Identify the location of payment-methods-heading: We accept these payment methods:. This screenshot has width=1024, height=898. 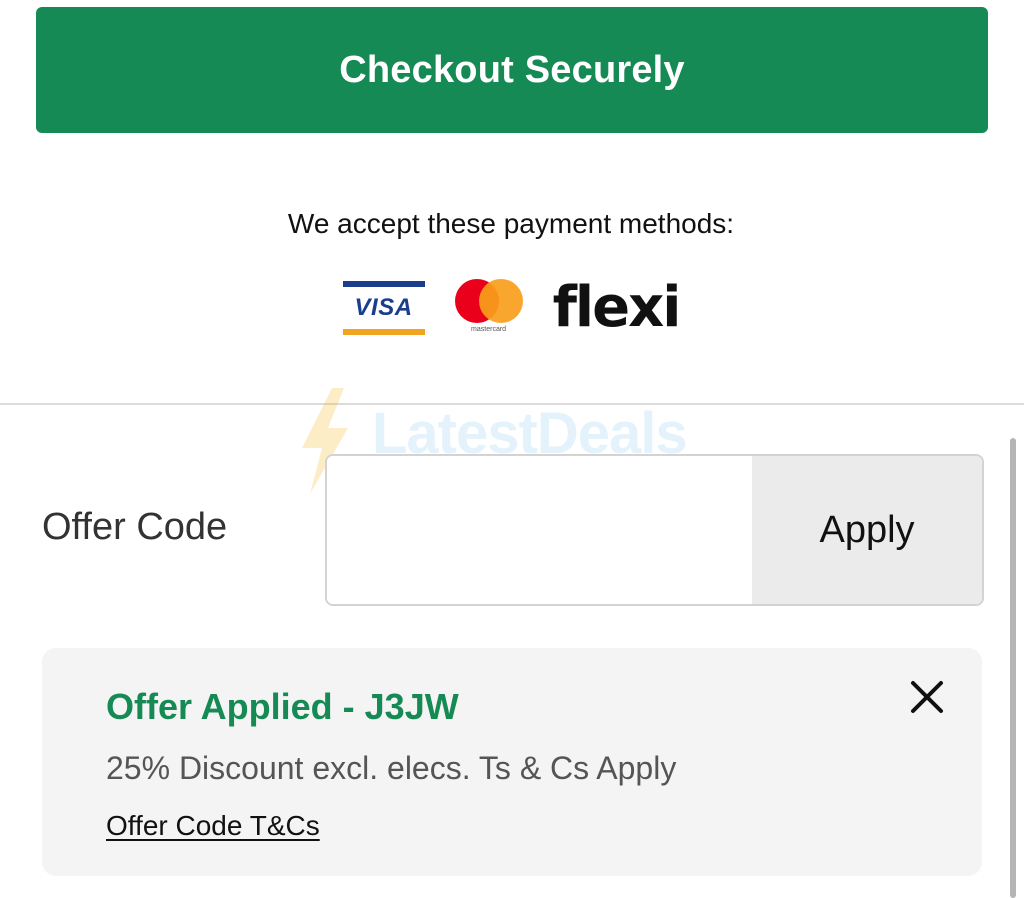
(511, 223).